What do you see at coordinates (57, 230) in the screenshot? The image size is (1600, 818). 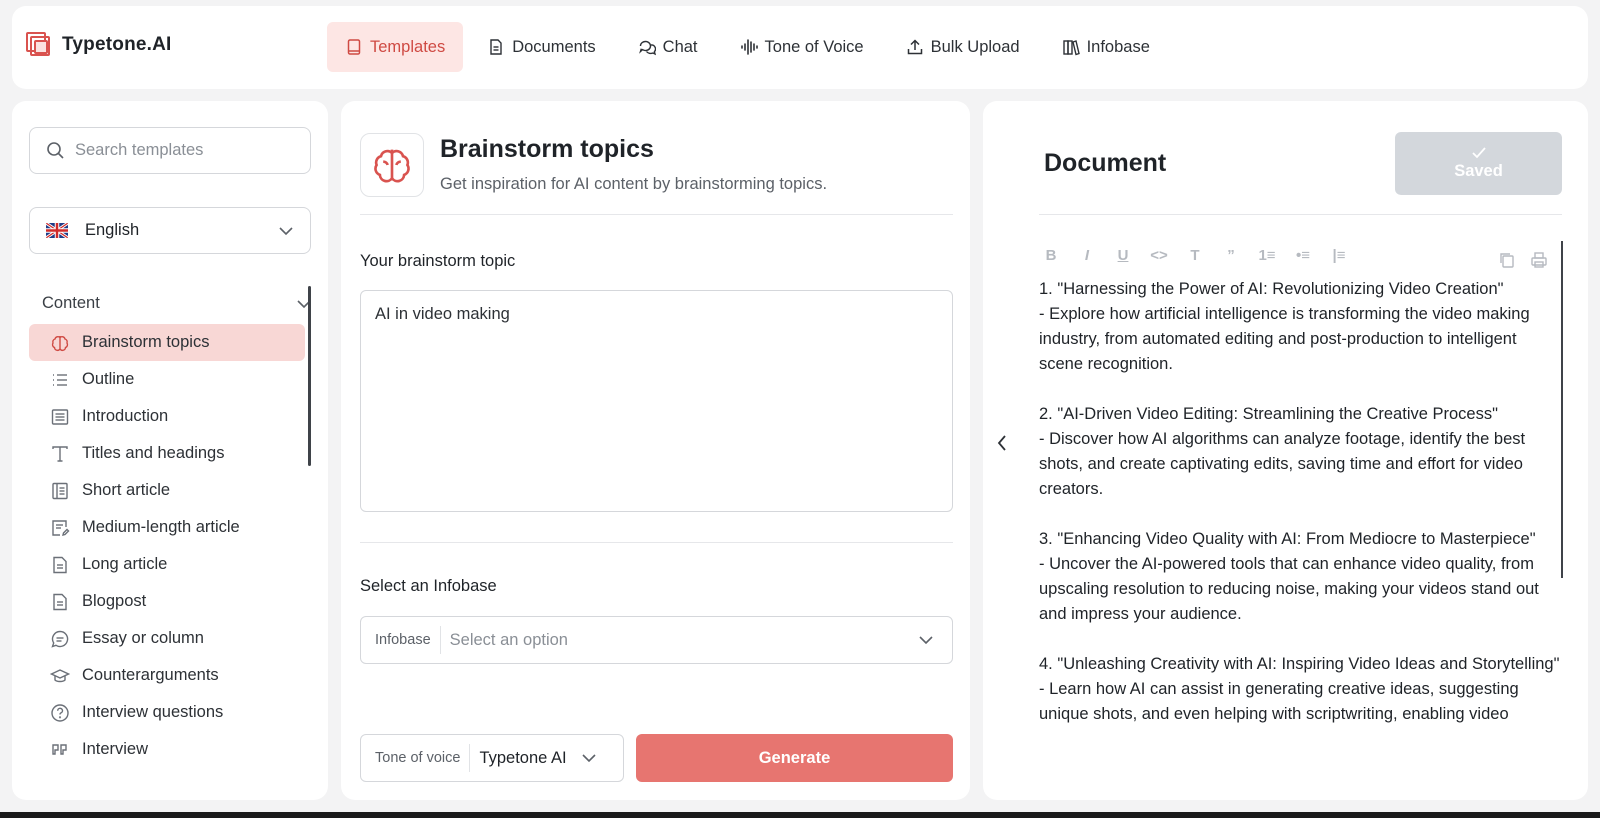 I see `uk-flag-icon` at bounding box center [57, 230].